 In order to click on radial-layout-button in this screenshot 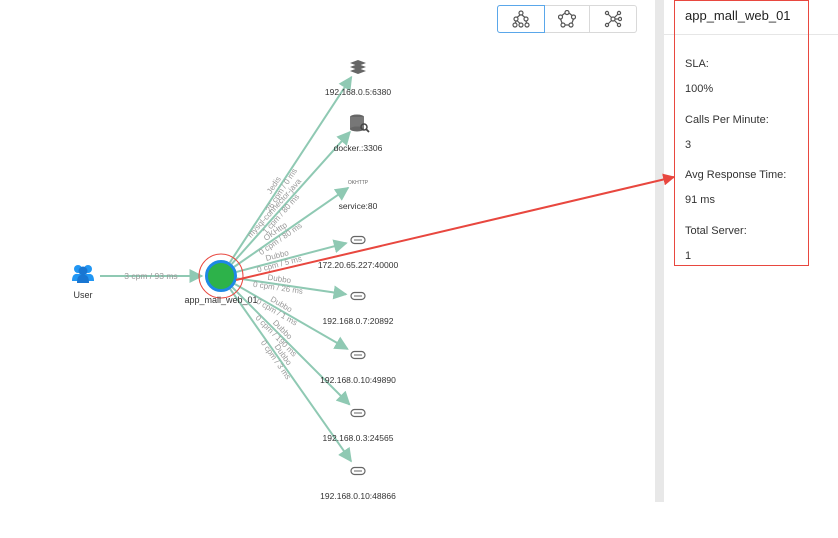, I will do `click(613, 19)`.